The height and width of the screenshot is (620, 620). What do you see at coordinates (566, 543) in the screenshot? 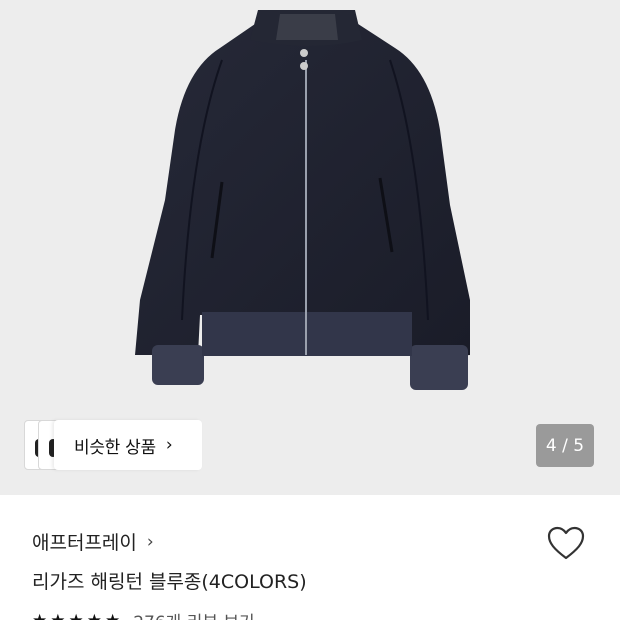
I see `heart-outline-icon` at bounding box center [566, 543].